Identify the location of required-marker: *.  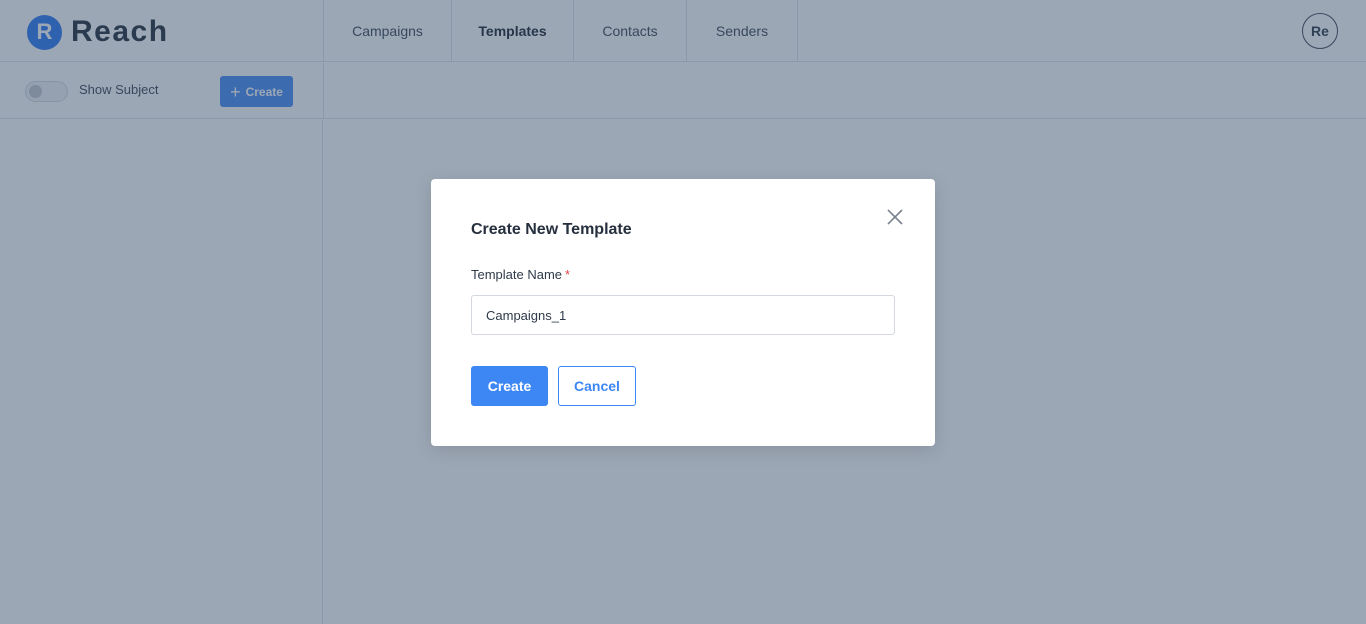
(568, 274).